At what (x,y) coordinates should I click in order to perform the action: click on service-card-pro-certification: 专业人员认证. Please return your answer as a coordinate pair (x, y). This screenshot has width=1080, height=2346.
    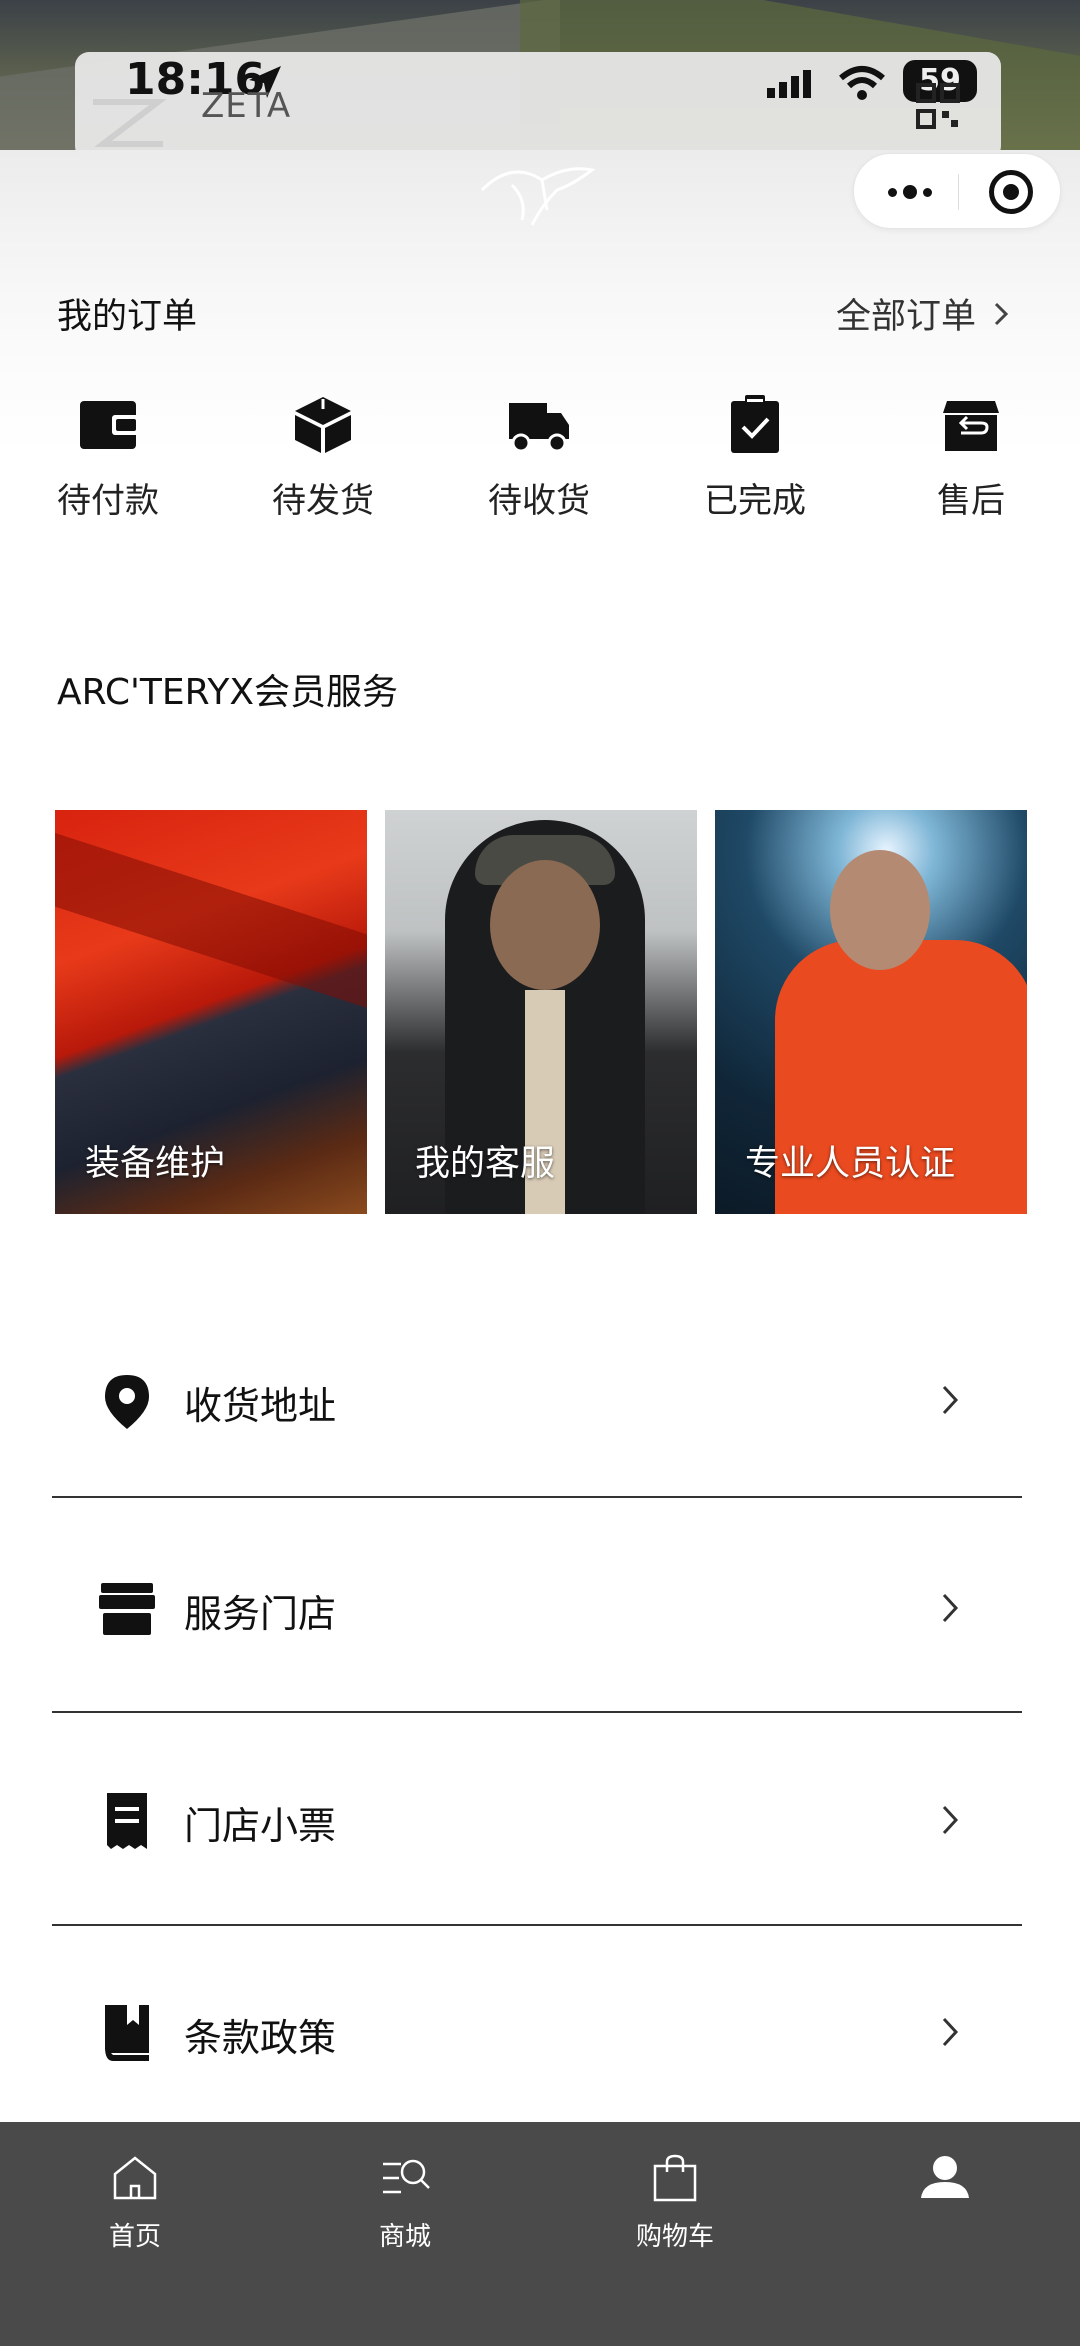
    Looking at the image, I should click on (871, 1012).